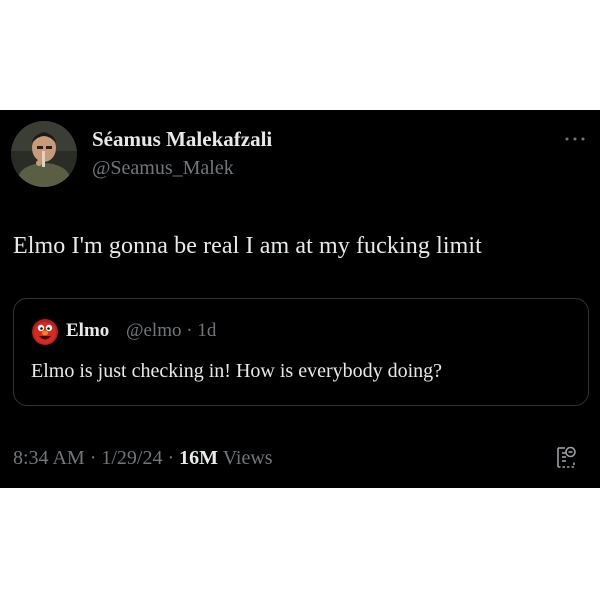 The height and width of the screenshot is (600, 600). I want to click on views-label: Views, so click(247, 458).